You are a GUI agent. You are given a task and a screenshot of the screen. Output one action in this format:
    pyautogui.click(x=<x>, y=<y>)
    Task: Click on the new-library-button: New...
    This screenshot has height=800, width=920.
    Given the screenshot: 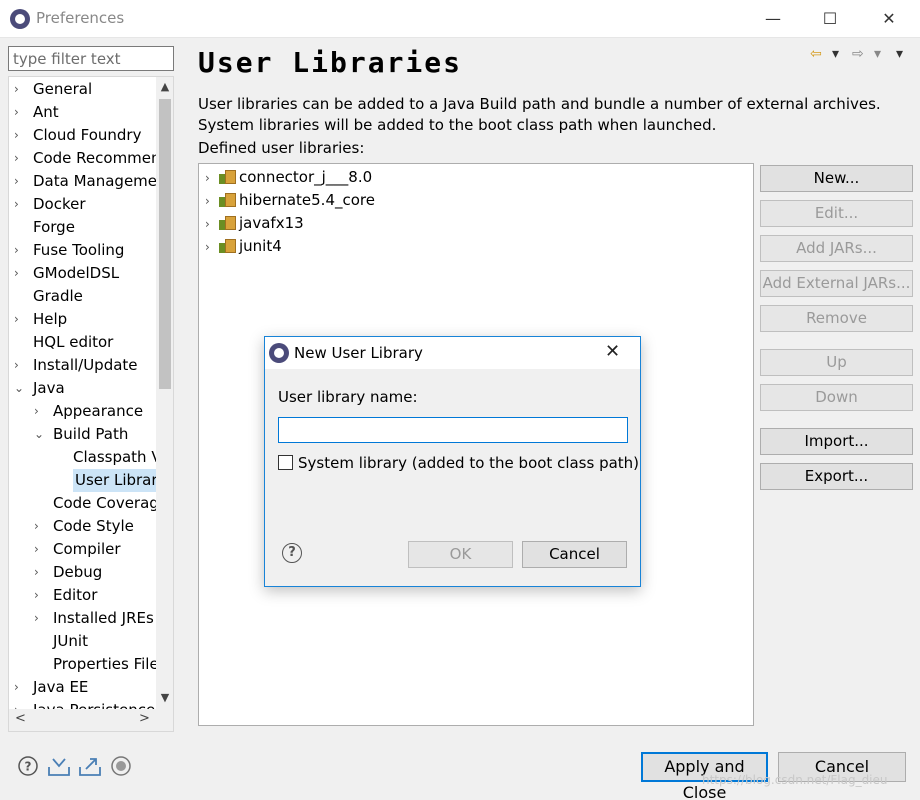 What is the action you would take?
    pyautogui.click(x=836, y=178)
    